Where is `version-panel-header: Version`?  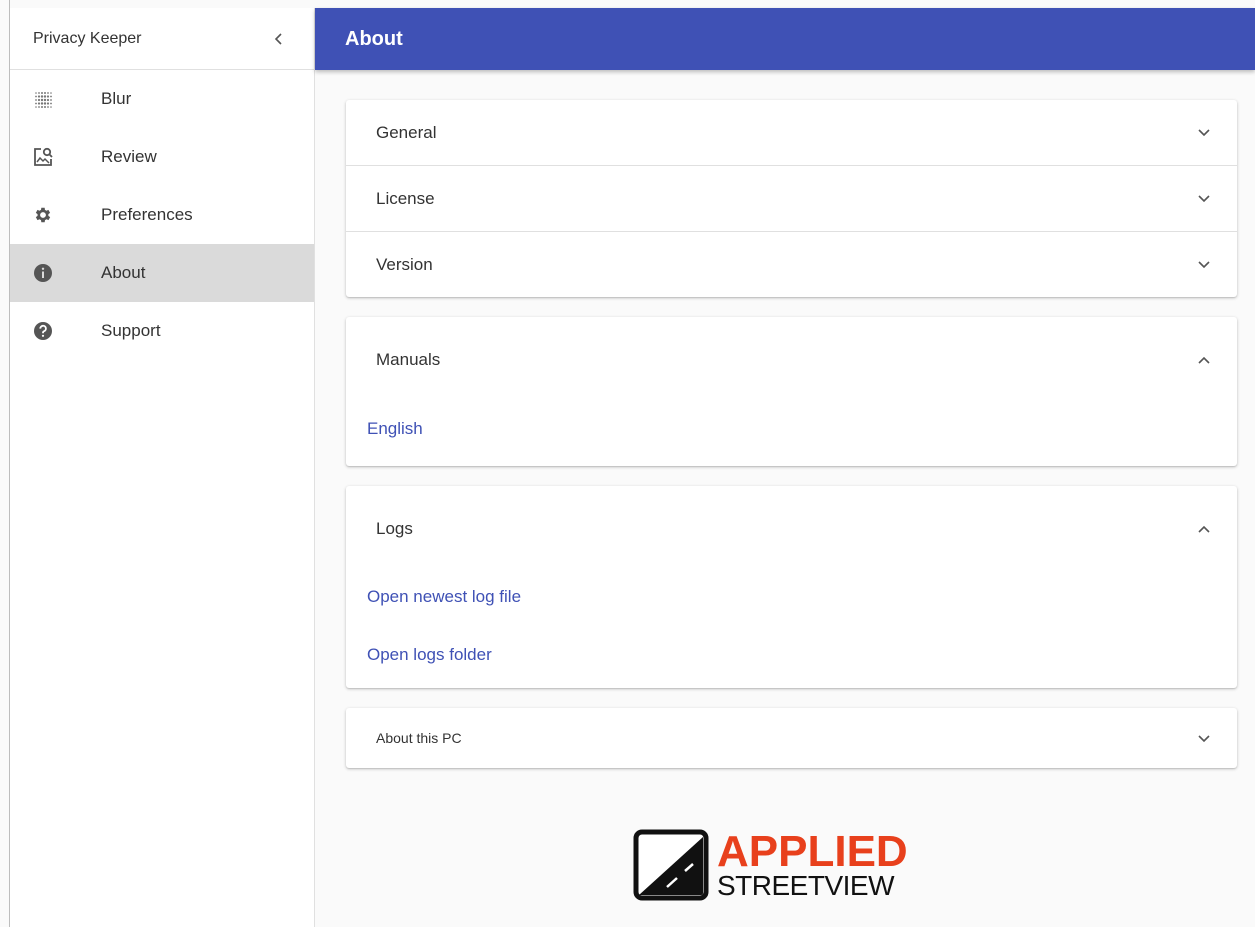
version-panel-header: Version is located at coordinates (791, 264).